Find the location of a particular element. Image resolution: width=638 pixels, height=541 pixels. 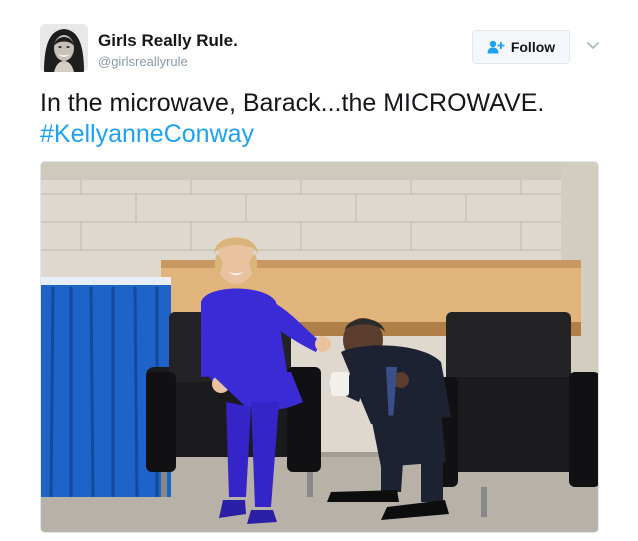

hashtag-link: #KellyanneConway is located at coordinates (325, 134).